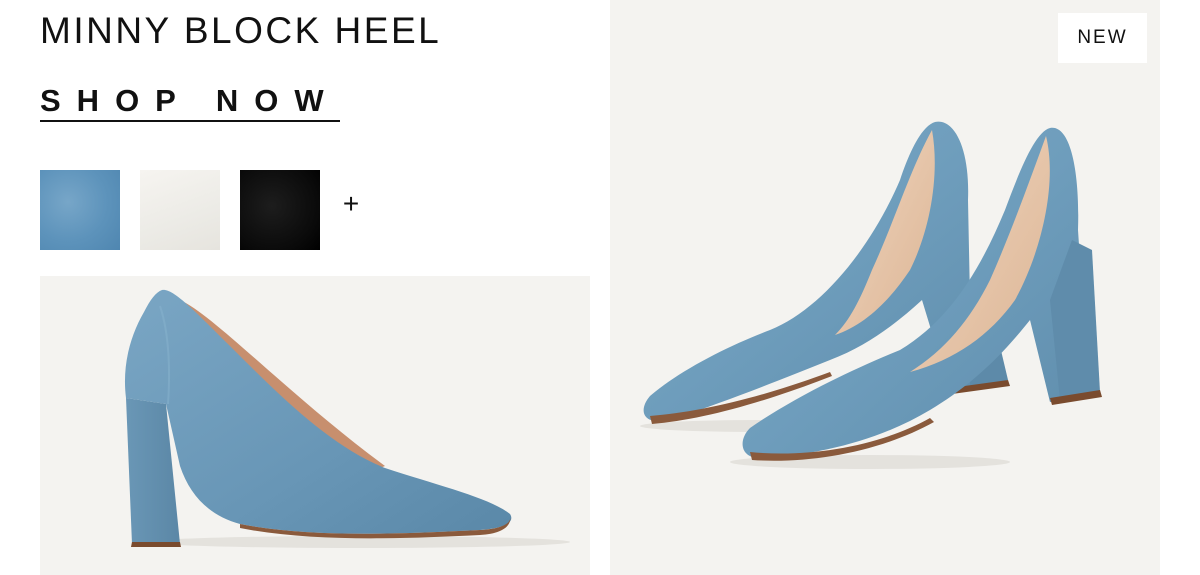 Image resolution: width=1200 pixels, height=575 pixels. I want to click on color-swatch-white, so click(180, 210).